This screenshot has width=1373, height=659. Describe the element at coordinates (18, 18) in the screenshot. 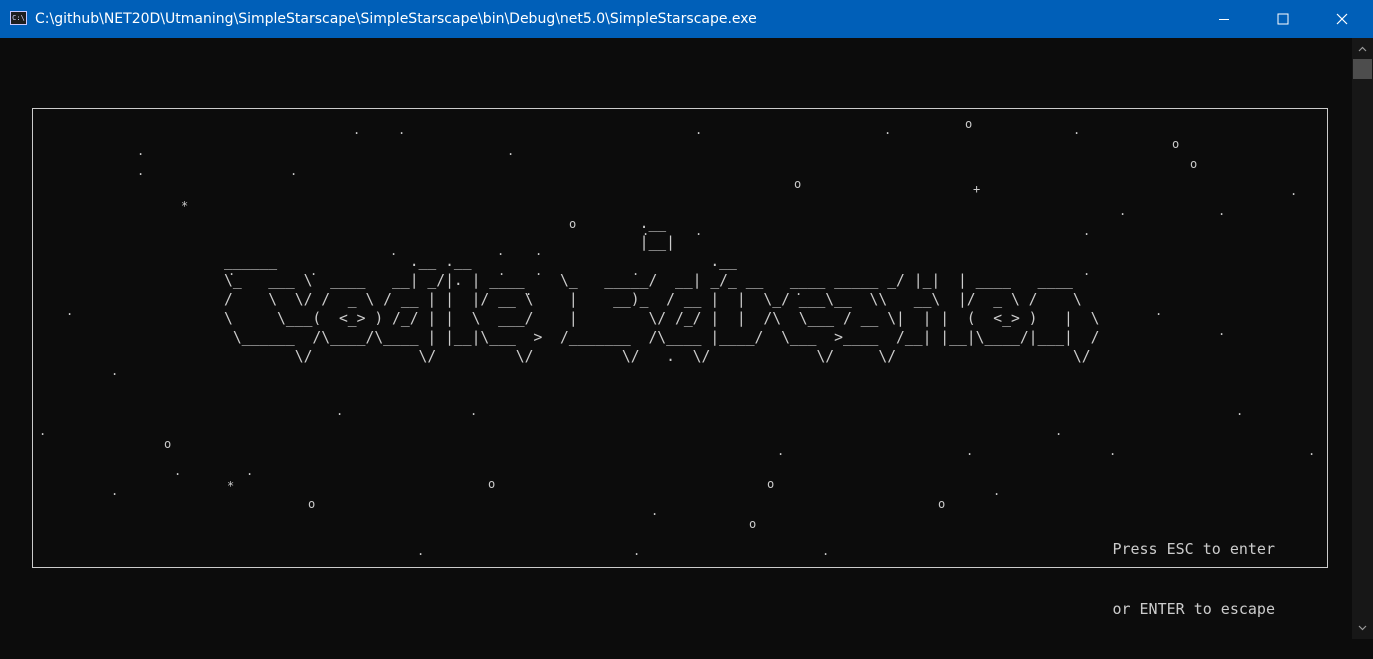

I see `cmd-icon: C:\` at that location.